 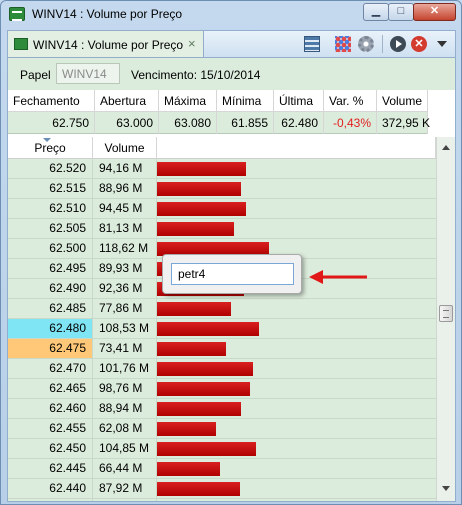 I want to click on stop-icon: ✕, so click(x=419, y=44).